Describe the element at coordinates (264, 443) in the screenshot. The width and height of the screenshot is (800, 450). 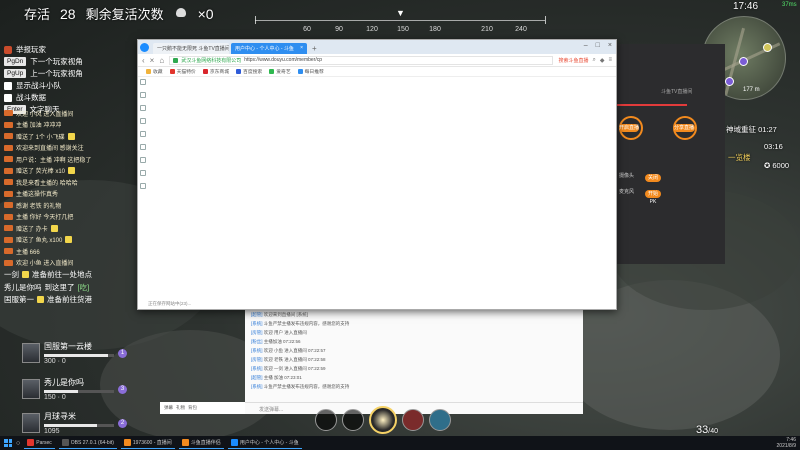
I see `taskbar-item-browser: 用户中心 - 个人中心 - 斗鱼` at that location.